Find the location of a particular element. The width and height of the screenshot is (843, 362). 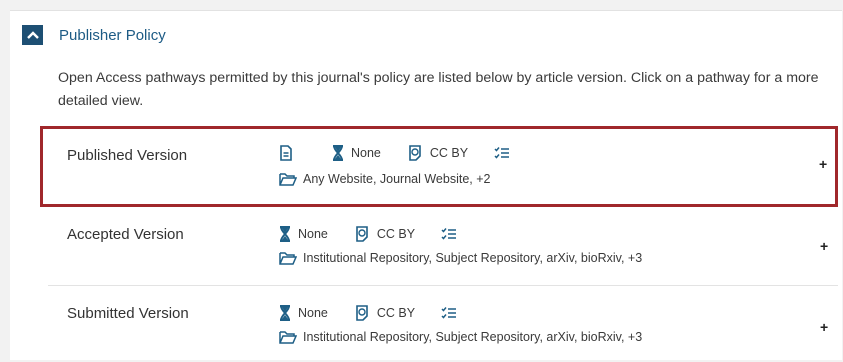

pathway-locations-row: Any Website, Journal Website, +2 is located at coordinates (384, 179).